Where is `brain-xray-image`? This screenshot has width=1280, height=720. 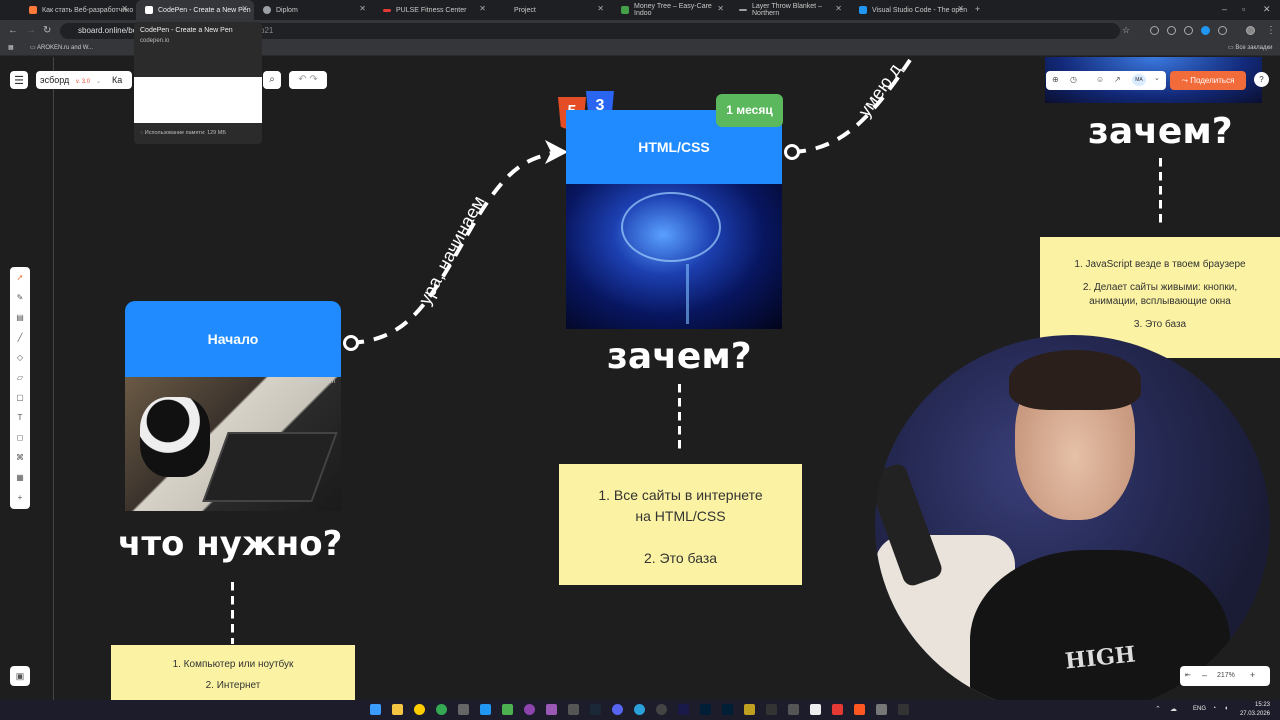 brain-xray-image is located at coordinates (674, 256).